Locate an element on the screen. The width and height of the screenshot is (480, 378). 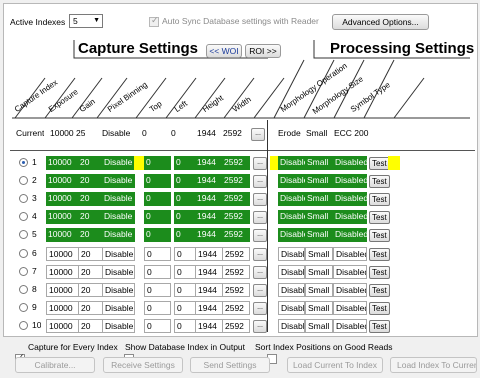
roi-button: ROI >> is located at coordinates (263, 51).